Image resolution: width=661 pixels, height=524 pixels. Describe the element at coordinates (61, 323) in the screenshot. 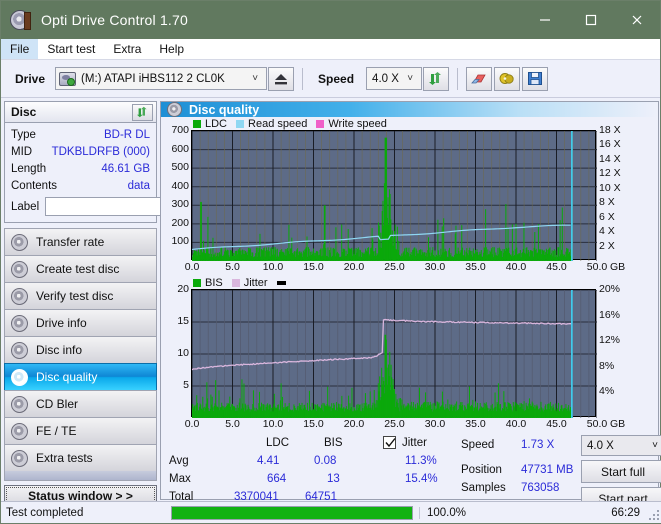

I see `sidebar-item-label: Drive info` at that location.